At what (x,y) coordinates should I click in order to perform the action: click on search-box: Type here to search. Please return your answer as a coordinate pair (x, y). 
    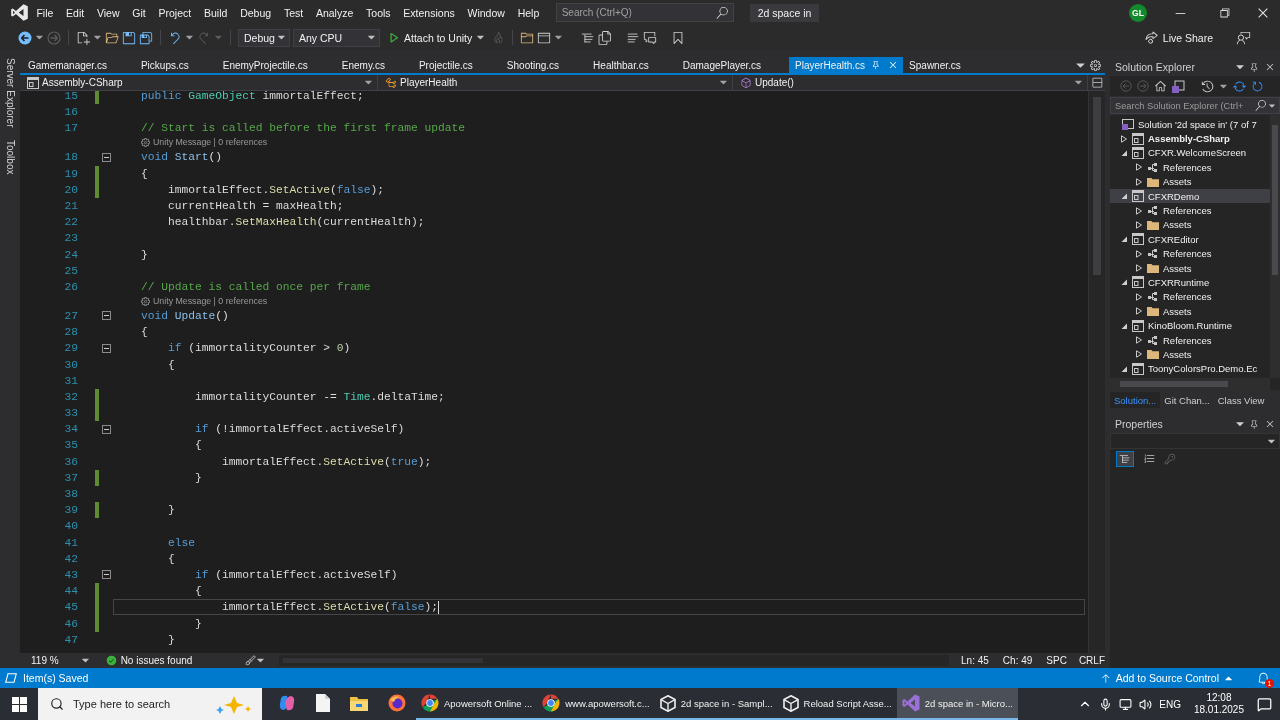
    Looking at the image, I should click on (150, 704).